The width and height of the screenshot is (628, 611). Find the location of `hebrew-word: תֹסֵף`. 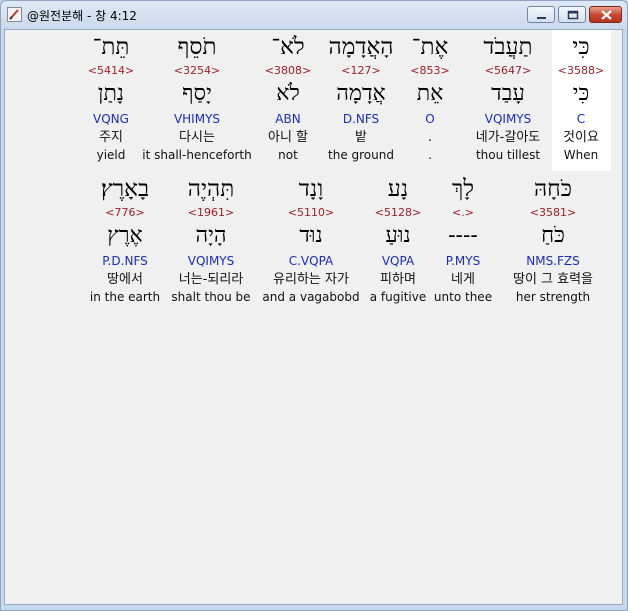

hebrew-word: תֹסֵף is located at coordinates (197, 47).